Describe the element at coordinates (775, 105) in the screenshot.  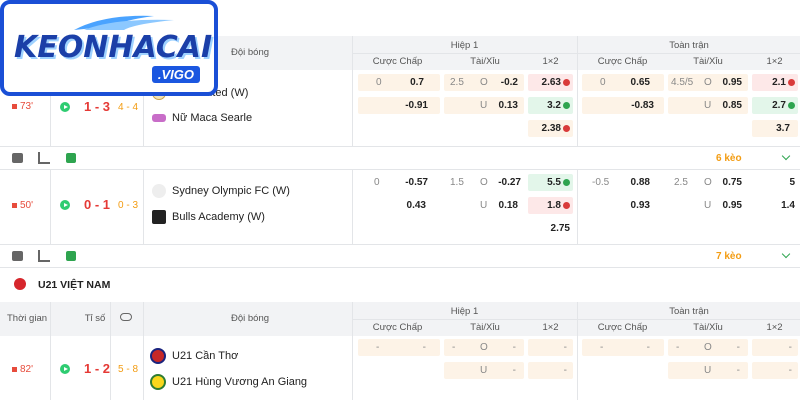
I see `odds-cell: 2.7` at that location.